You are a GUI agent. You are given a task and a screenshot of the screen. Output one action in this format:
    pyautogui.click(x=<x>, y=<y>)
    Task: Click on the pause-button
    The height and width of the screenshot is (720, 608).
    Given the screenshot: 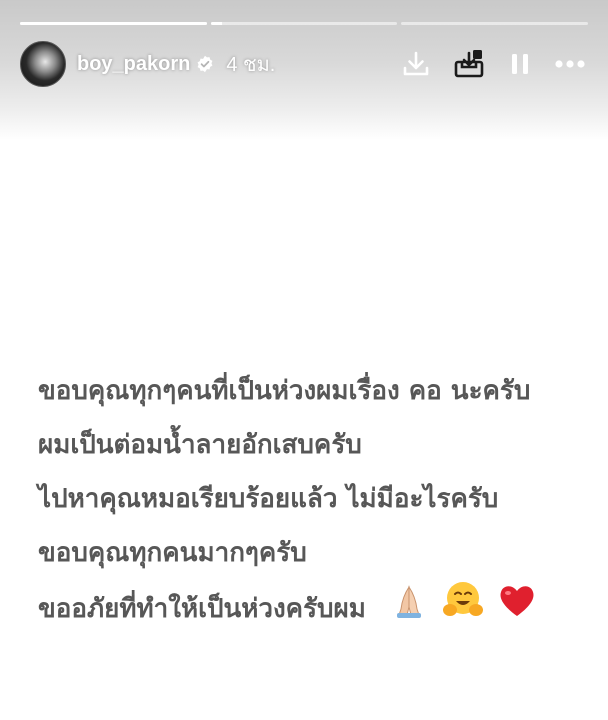 What is the action you would take?
    pyautogui.click(x=520, y=64)
    